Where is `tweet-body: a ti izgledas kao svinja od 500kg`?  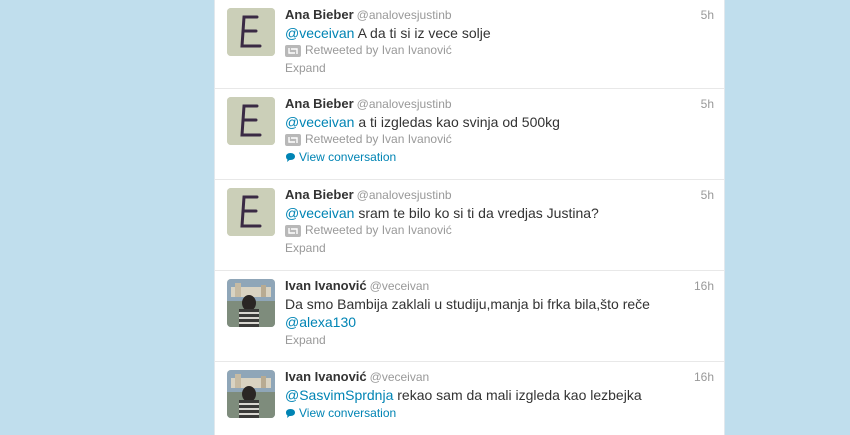 tweet-body: a ti izgledas kao svinja od 500kg is located at coordinates (457, 122).